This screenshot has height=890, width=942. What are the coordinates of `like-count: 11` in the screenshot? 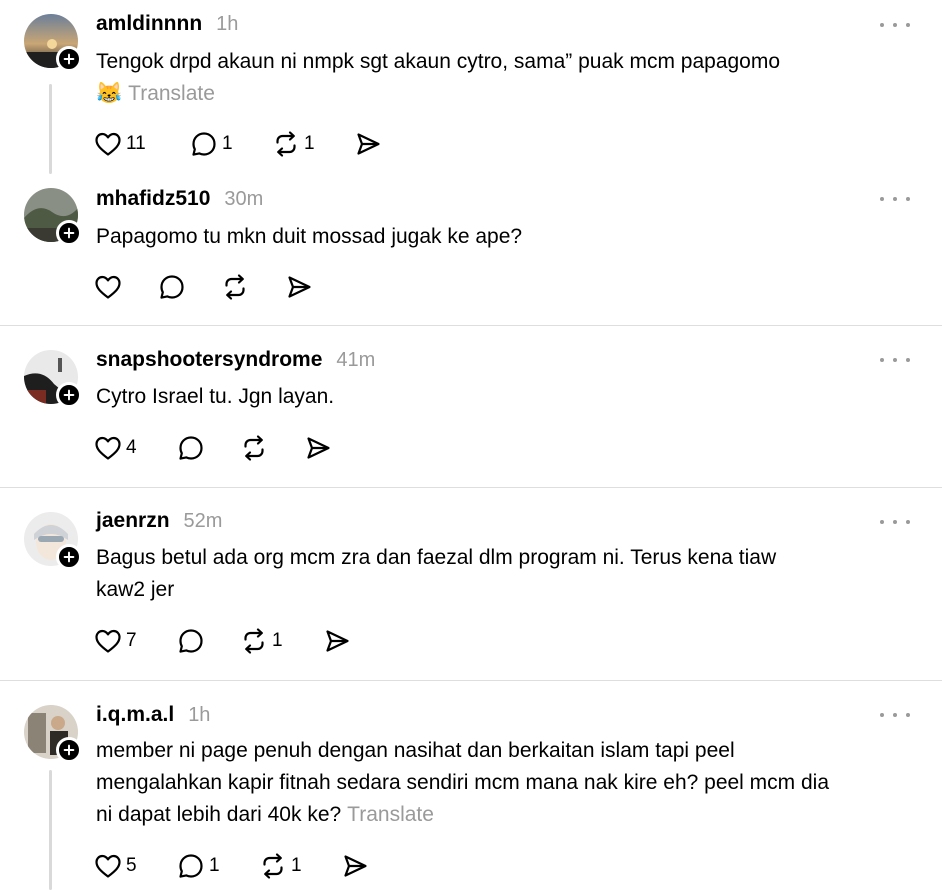 It's located at (136, 143).